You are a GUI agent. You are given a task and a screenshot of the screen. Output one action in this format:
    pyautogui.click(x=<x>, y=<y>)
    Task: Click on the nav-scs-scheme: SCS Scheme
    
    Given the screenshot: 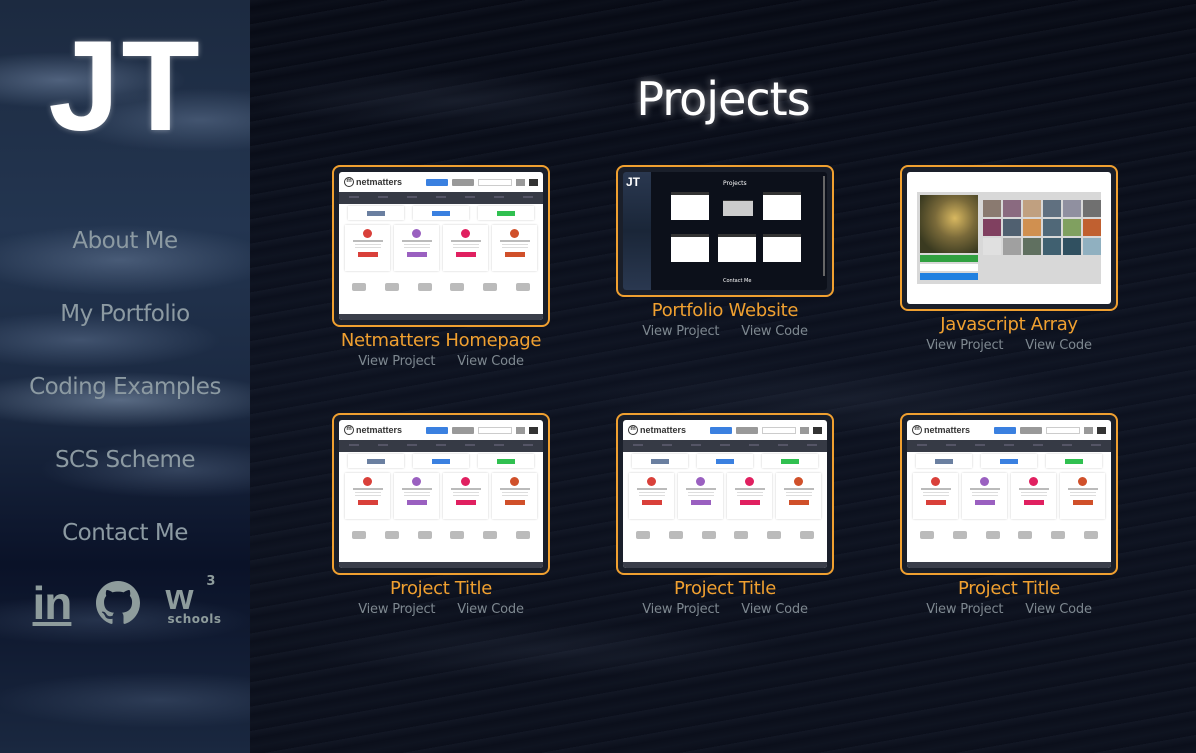 What is the action you would take?
    pyautogui.click(x=125, y=475)
    